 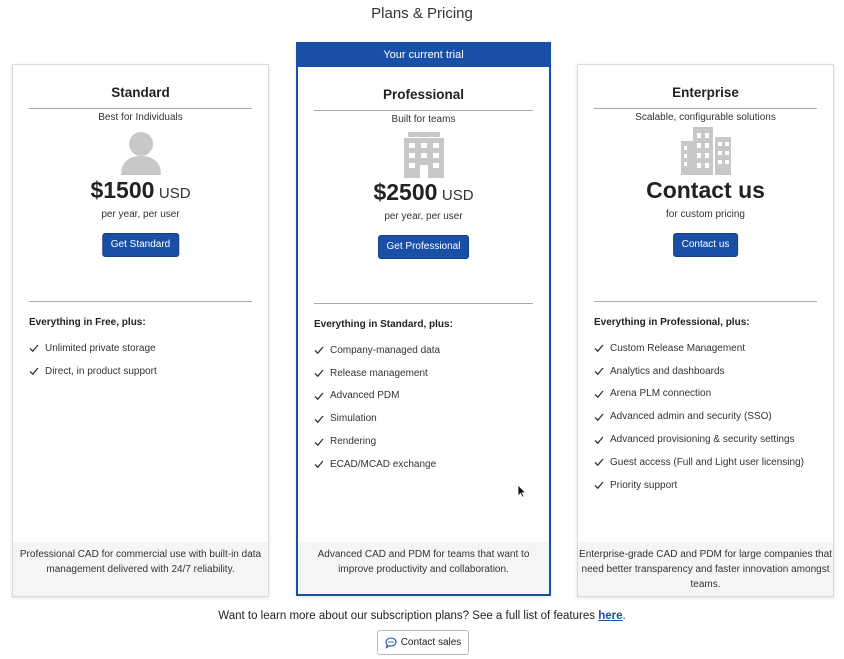 What do you see at coordinates (140, 92) in the screenshot?
I see `plan-name: Standard` at bounding box center [140, 92].